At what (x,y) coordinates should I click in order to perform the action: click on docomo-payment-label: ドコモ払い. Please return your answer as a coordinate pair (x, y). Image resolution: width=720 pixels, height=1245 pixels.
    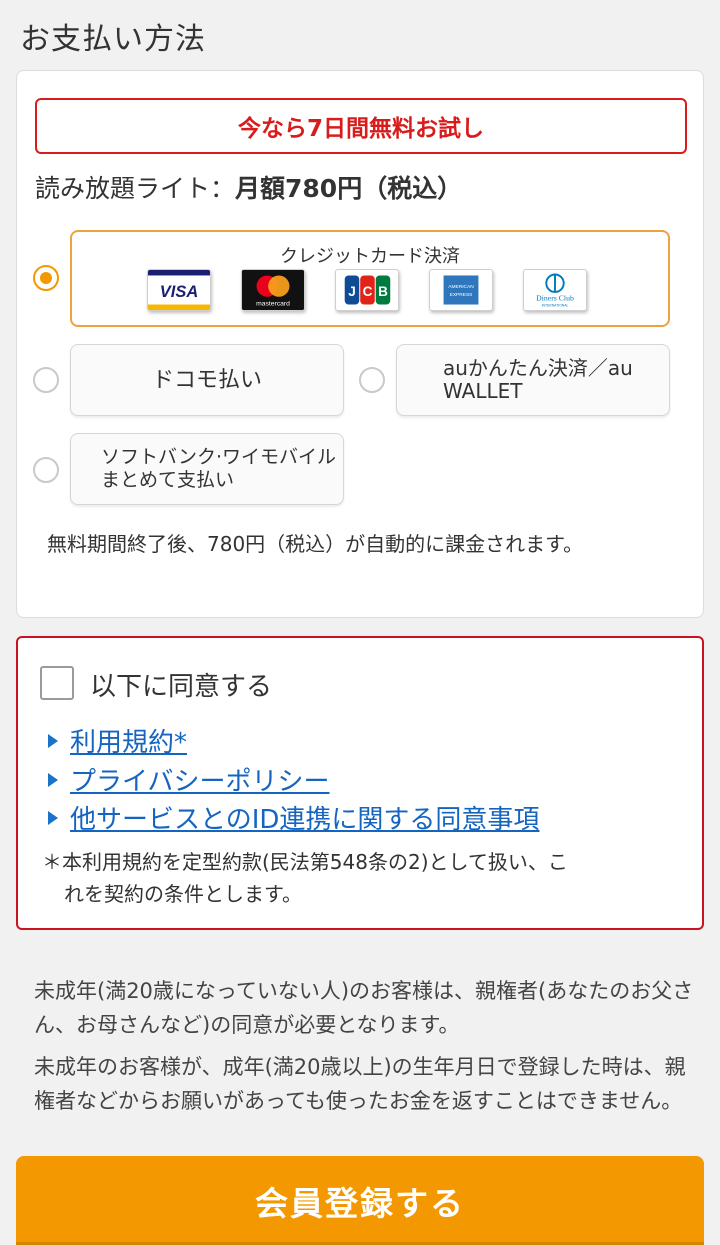
    Looking at the image, I should click on (206, 380).